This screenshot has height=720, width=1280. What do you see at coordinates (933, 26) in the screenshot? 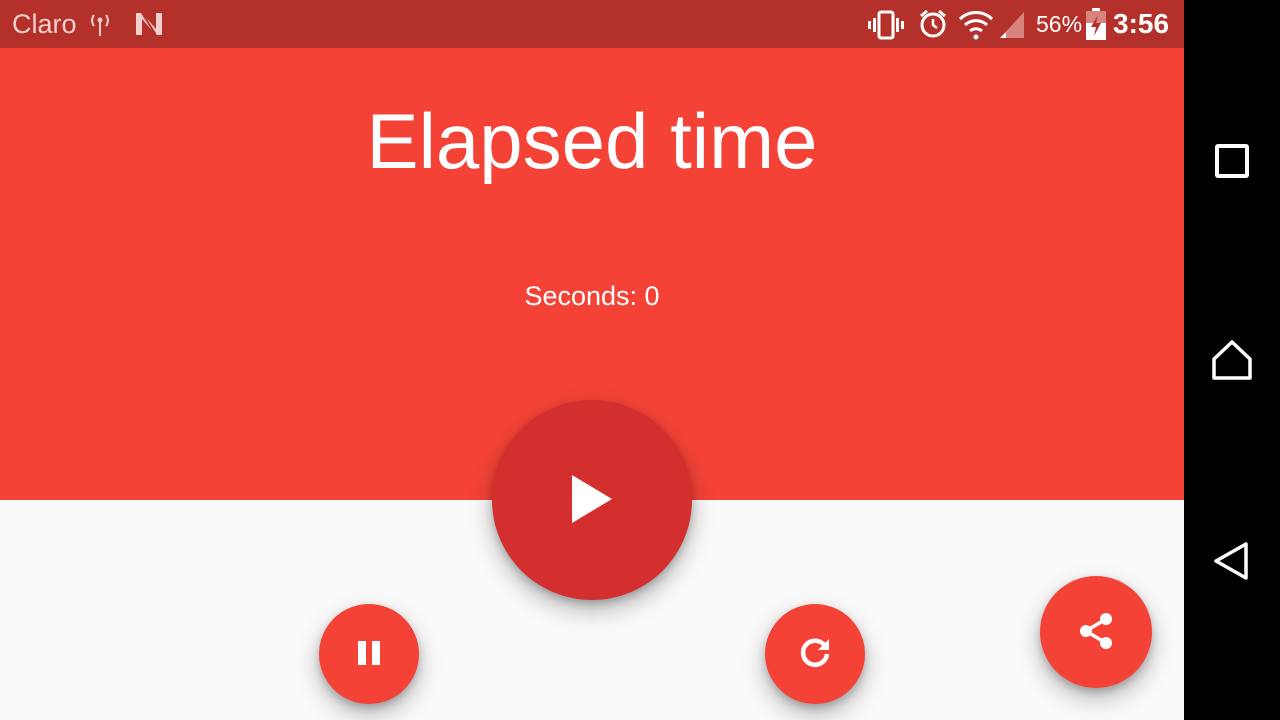
I see `alarm-icon` at bounding box center [933, 26].